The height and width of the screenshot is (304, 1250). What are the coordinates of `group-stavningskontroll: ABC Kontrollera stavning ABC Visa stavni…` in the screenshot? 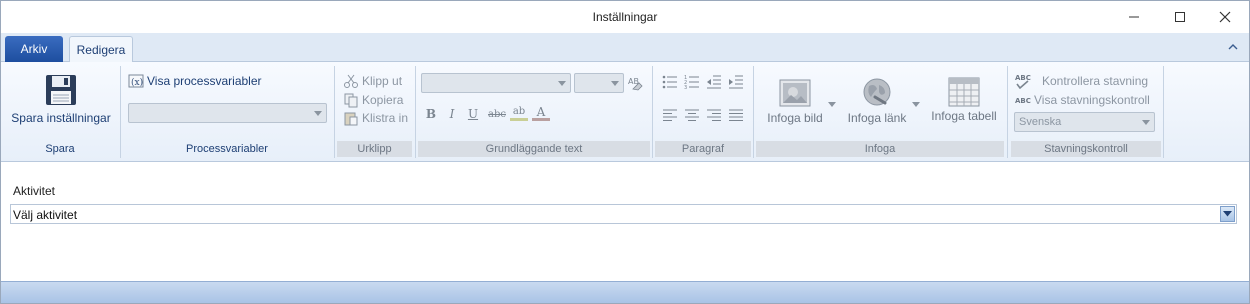 It's located at (1086, 112).